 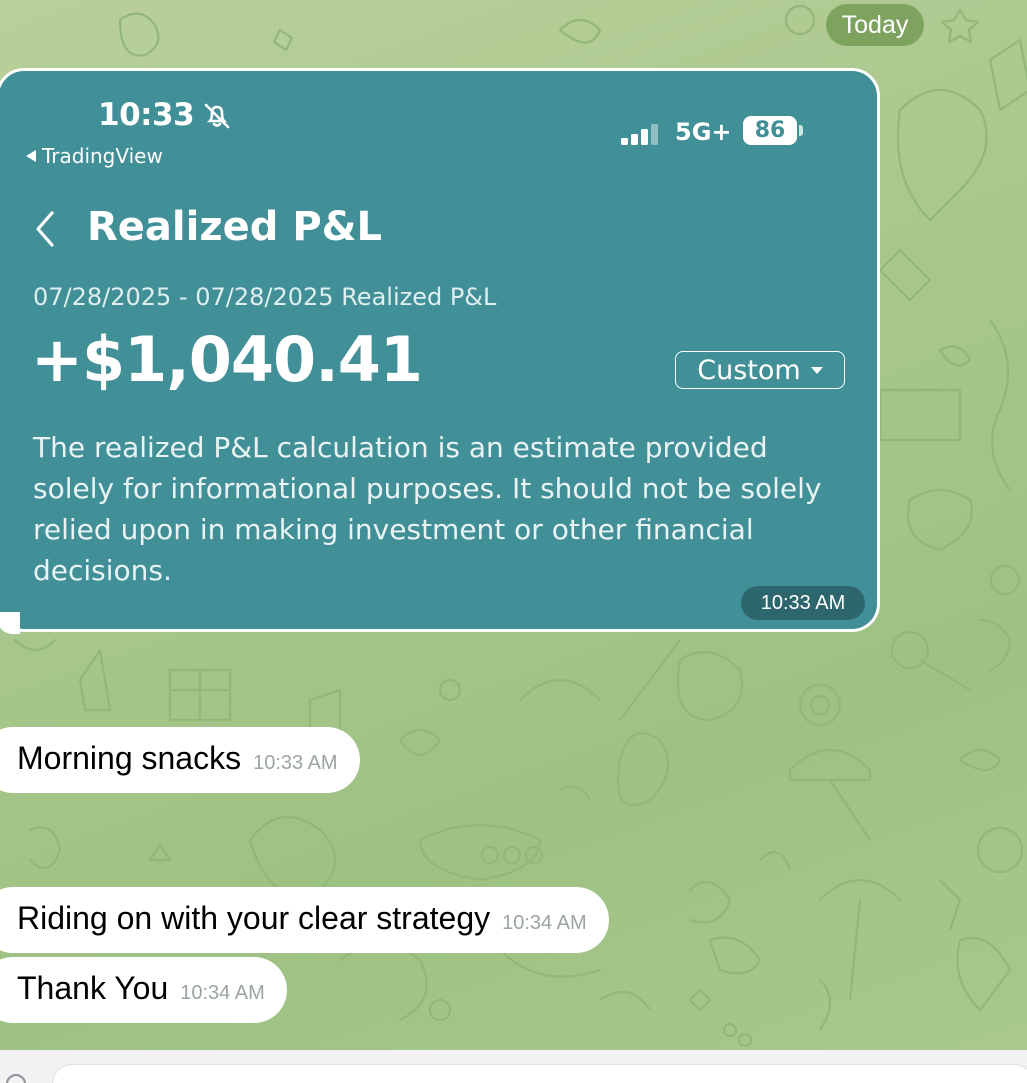 What do you see at coordinates (875, 25) in the screenshot?
I see `date-separator: Today` at bounding box center [875, 25].